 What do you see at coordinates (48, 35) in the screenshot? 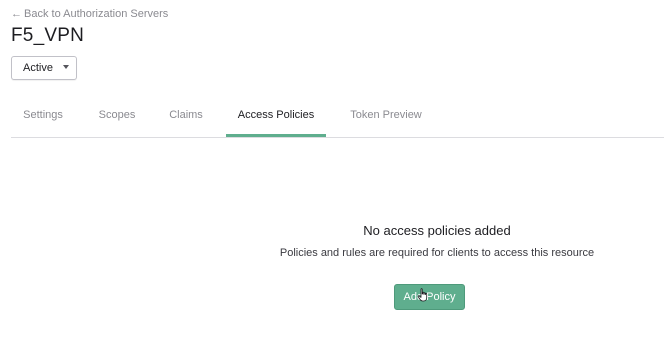
I see `page-title: F5_VPN` at bounding box center [48, 35].